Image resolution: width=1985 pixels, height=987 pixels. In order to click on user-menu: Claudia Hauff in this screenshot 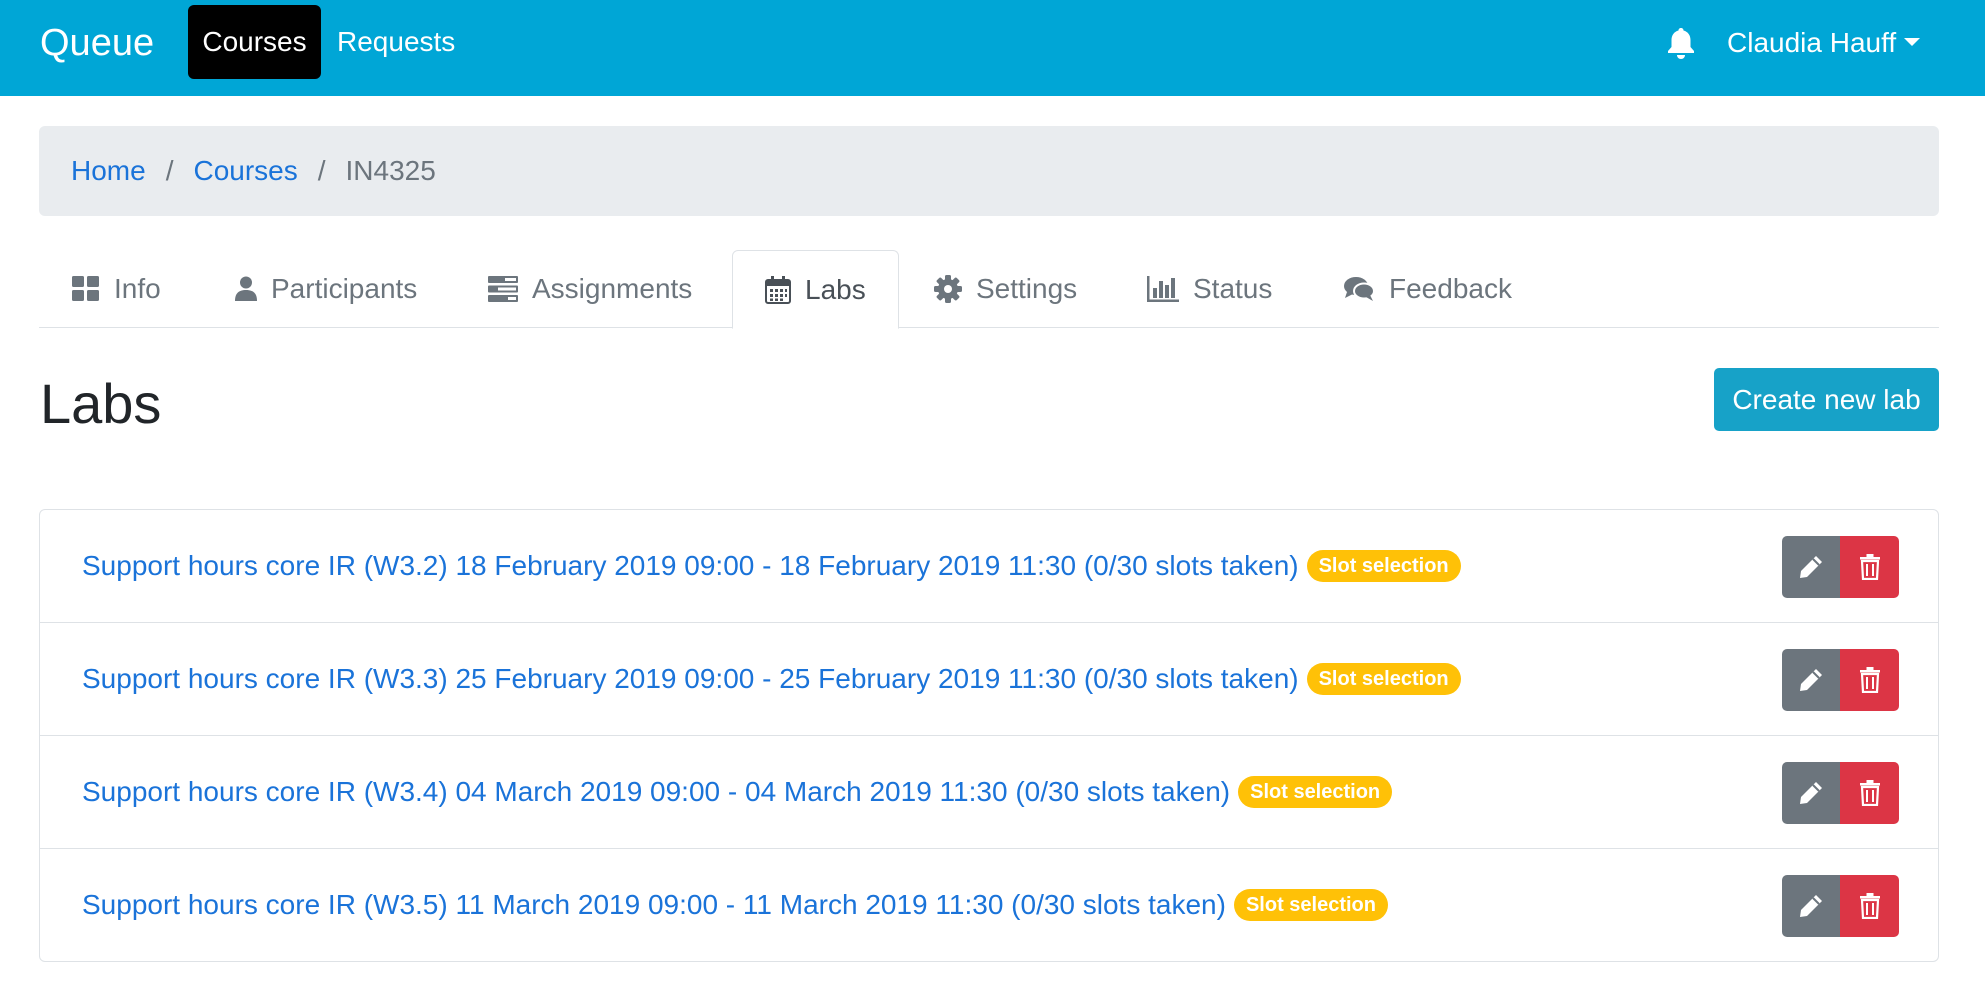, I will do `click(1824, 43)`.